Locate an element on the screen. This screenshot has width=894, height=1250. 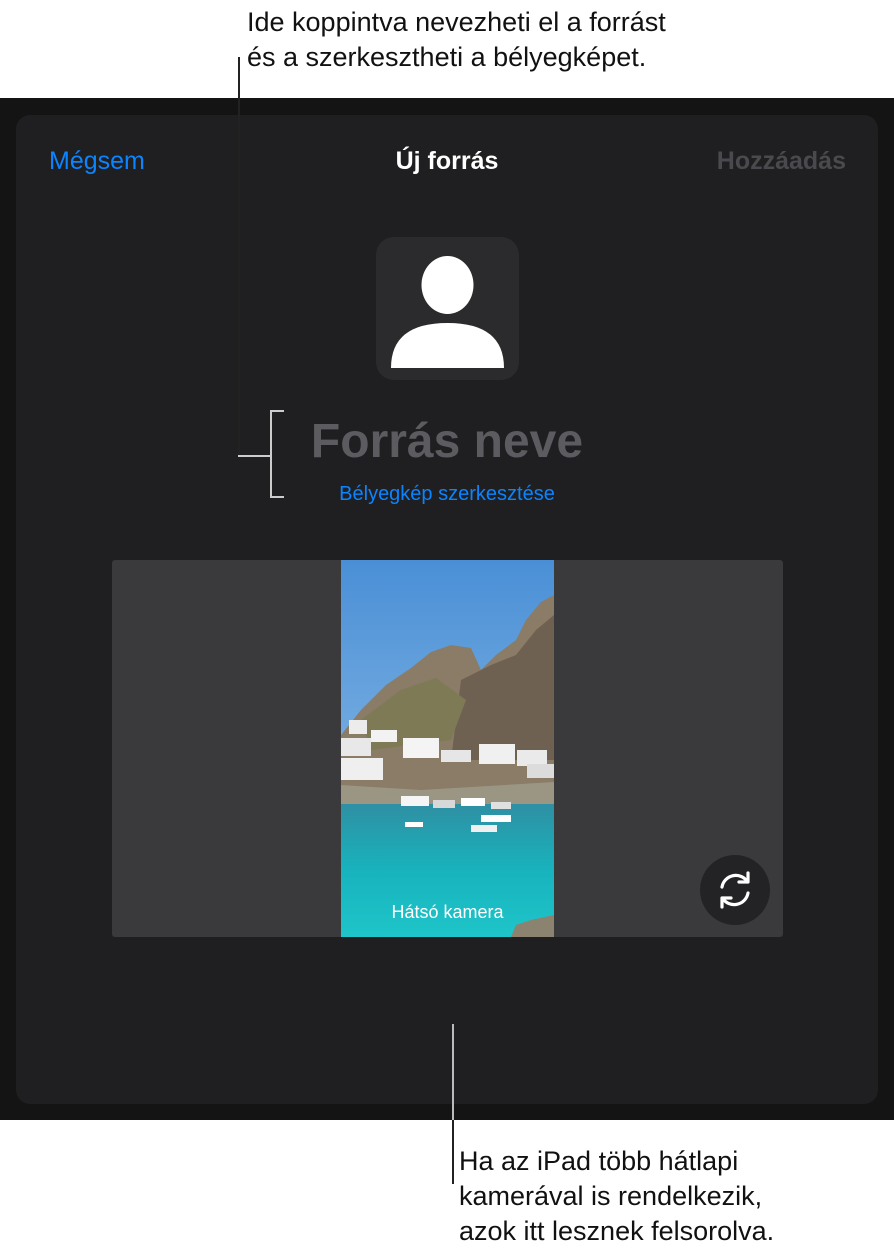
camera-preview-image is located at coordinates (447, 748).